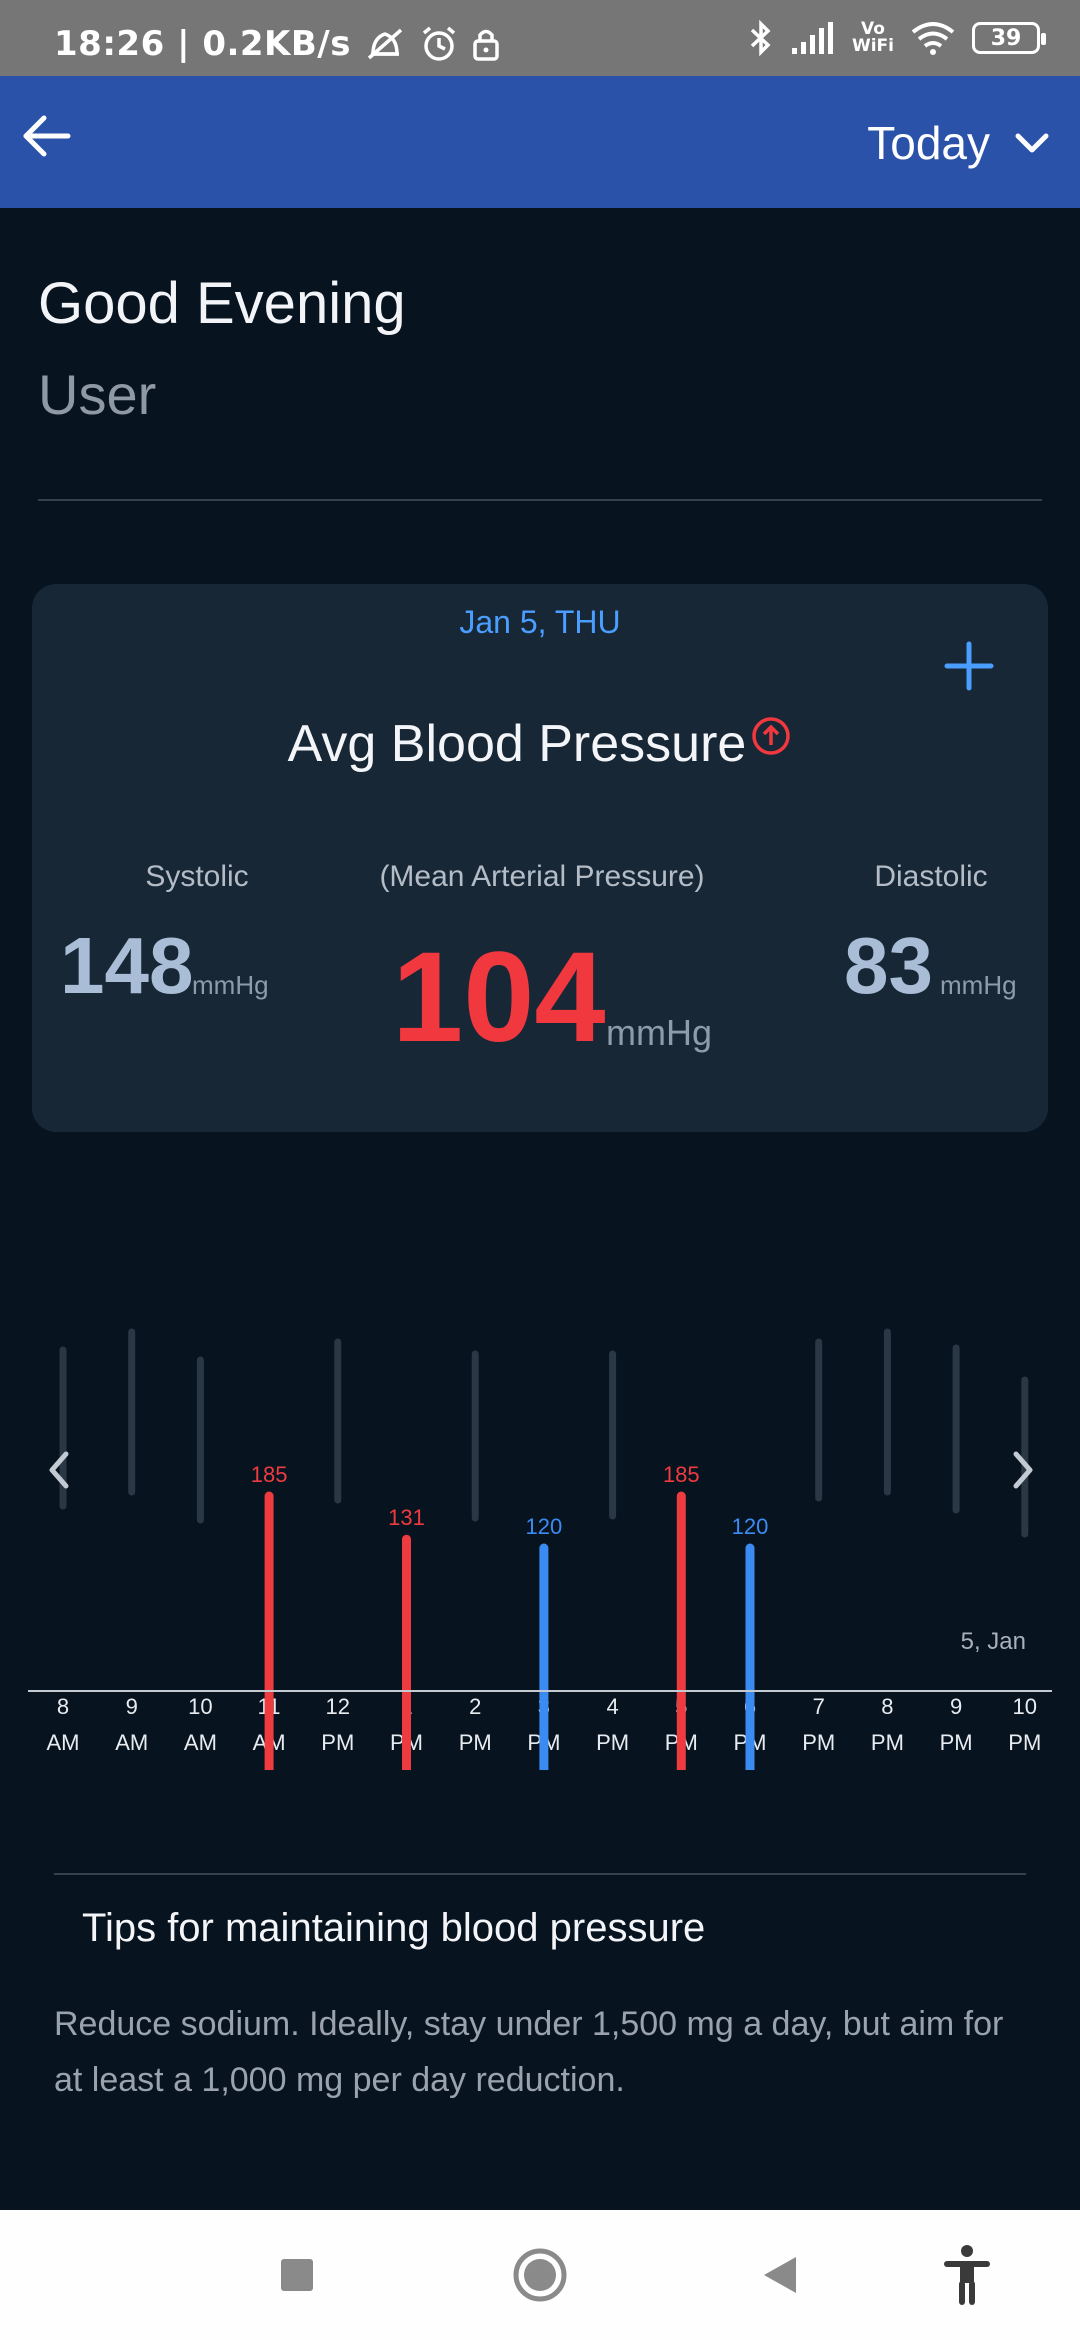 Image resolution: width=1080 pixels, height=2340 pixels. I want to click on systolic-data-label: 131, so click(406, 1517).